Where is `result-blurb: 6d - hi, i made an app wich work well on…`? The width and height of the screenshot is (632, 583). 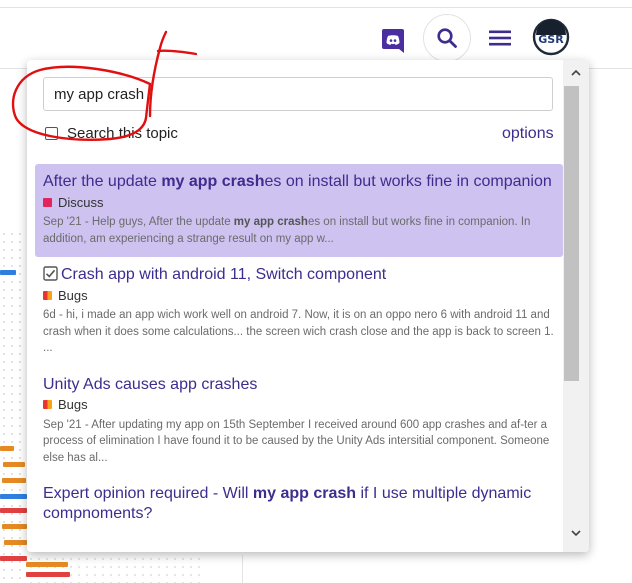
result-blurb: 6d - hi, i made an app wich work well on… is located at coordinates (298, 331).